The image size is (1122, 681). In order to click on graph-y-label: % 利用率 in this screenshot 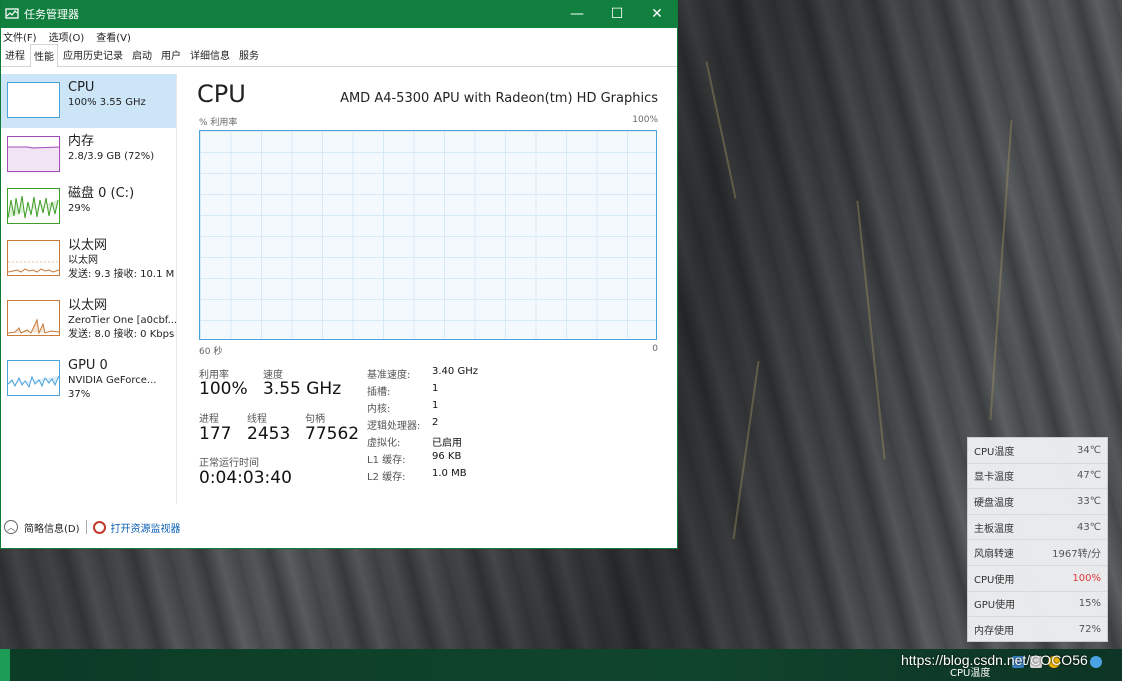, I will do `click(218, 123)`.